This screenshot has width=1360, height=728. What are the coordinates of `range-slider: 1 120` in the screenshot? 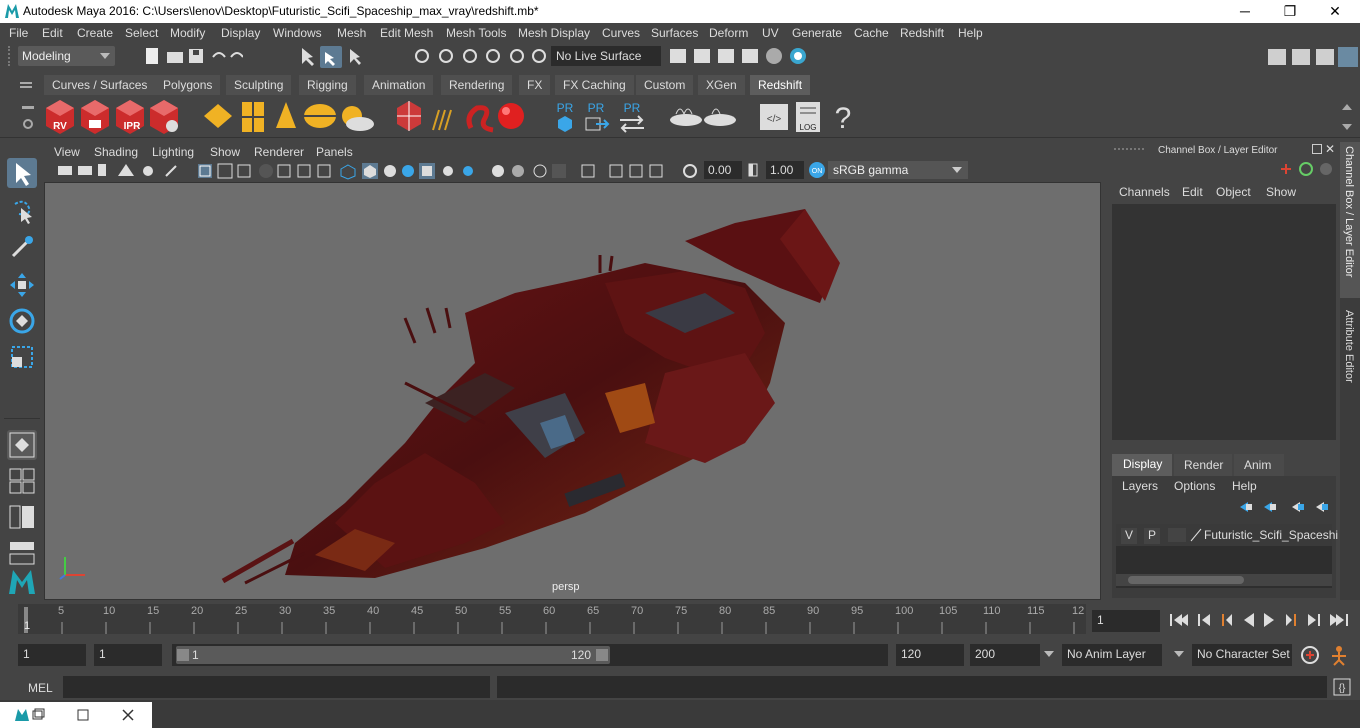 It's located at (530, 655).